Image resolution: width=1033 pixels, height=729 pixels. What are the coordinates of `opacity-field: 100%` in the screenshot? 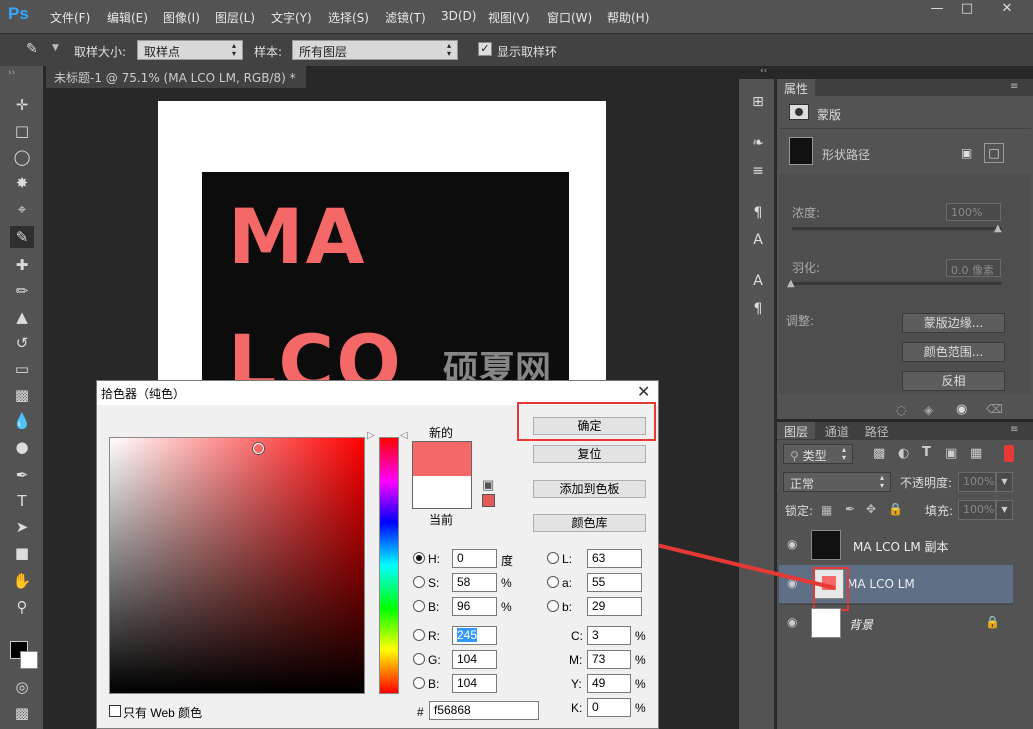 It's located at (977, 482).